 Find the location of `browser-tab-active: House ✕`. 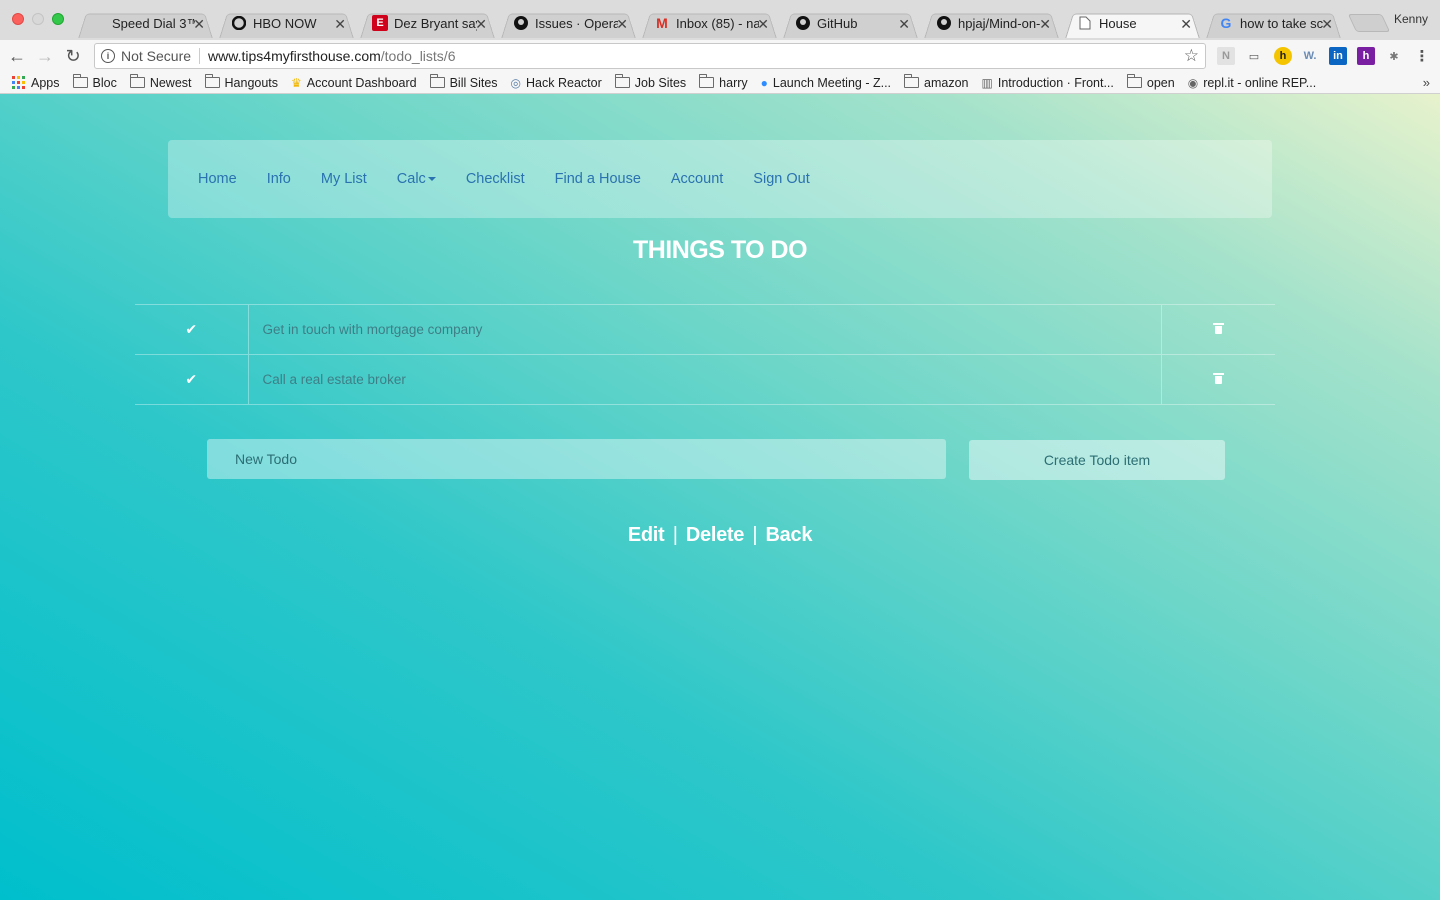

browser-tab-active: House ✕ is located at coordinates (1131, 23).